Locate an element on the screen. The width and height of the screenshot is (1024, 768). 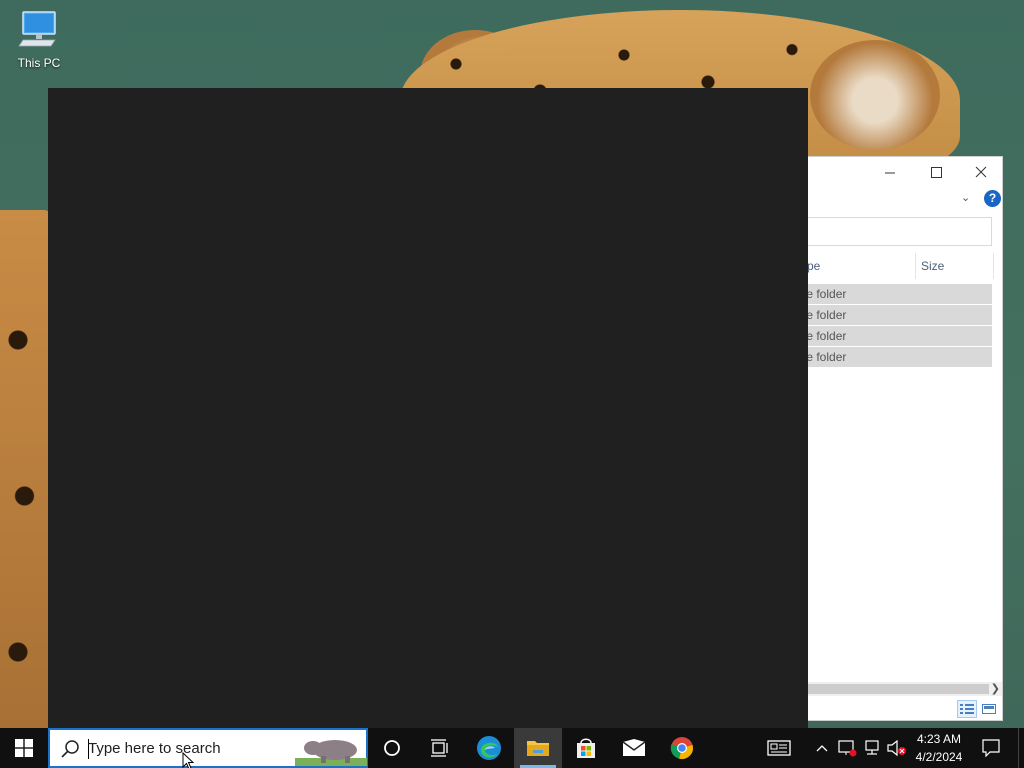
action-center-button is located at coordinates (991, 748).